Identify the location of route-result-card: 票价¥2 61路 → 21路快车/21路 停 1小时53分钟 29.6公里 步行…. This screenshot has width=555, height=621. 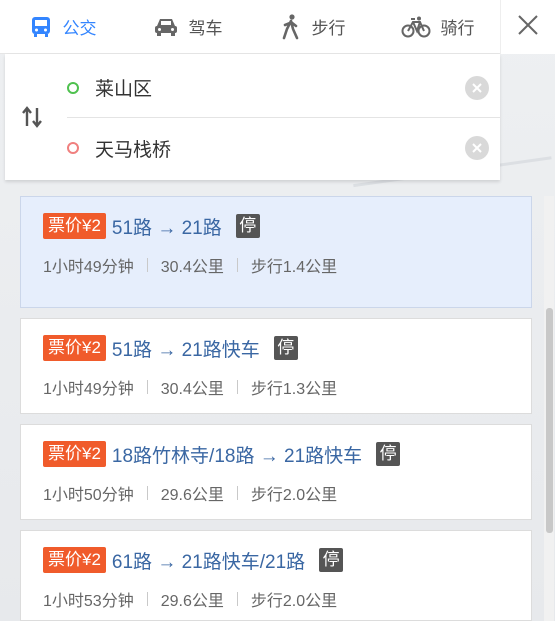
(276, 575).